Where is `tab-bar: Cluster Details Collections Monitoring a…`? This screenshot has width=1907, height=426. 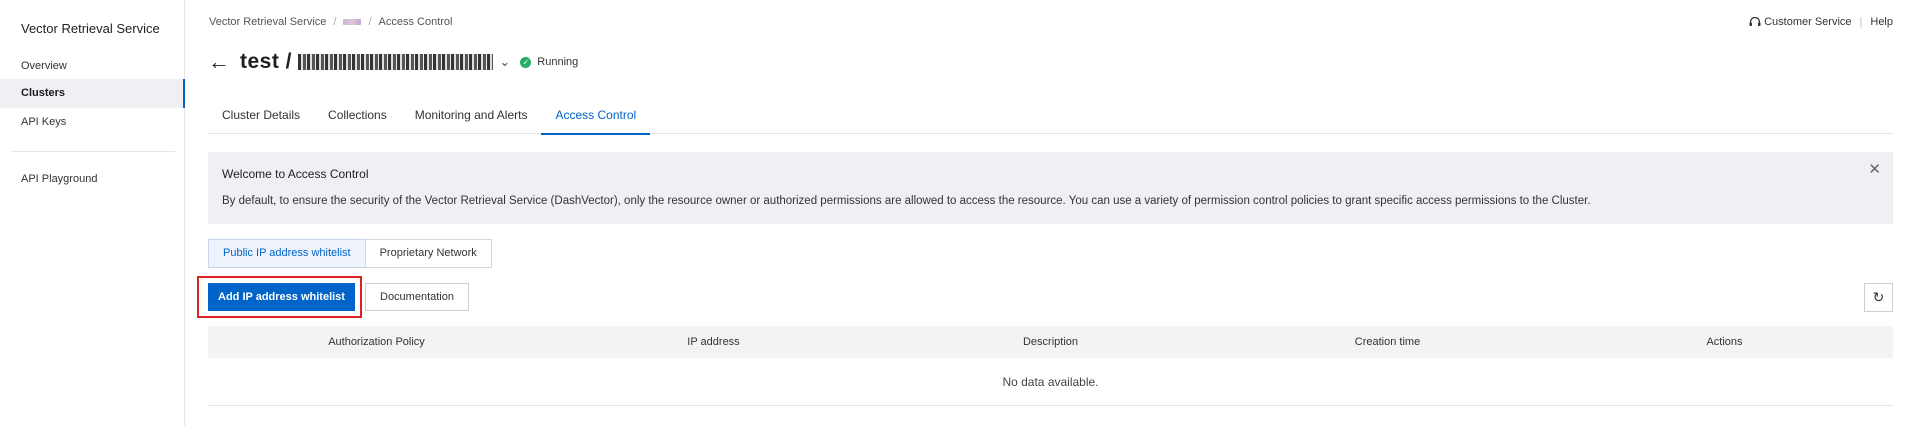 tab-bar: Cluster Details Collections Monitoring a… is located at coordinates (1050, 119).